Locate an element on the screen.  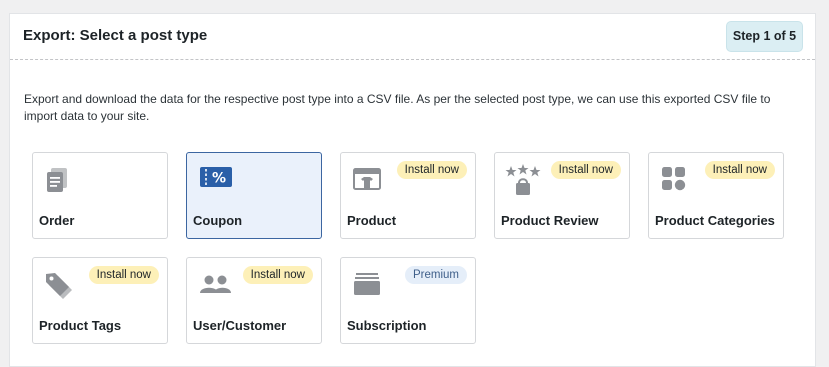
card-label: Product is located at coordinates (372, 220).